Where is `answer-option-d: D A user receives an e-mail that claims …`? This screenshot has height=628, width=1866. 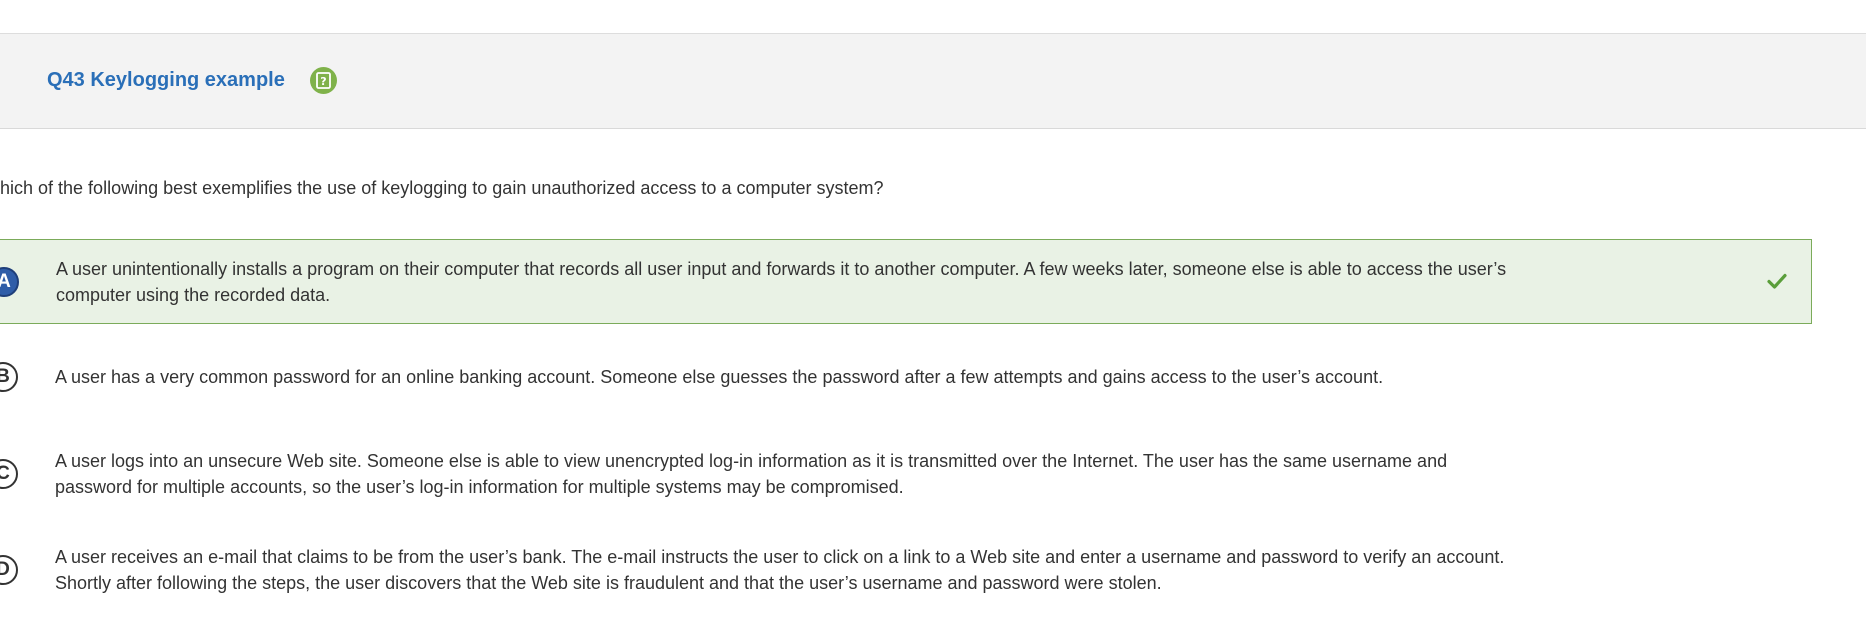 answer-option-d: D A user receives an e-mail that claims … is located at coordinates (906, 572).